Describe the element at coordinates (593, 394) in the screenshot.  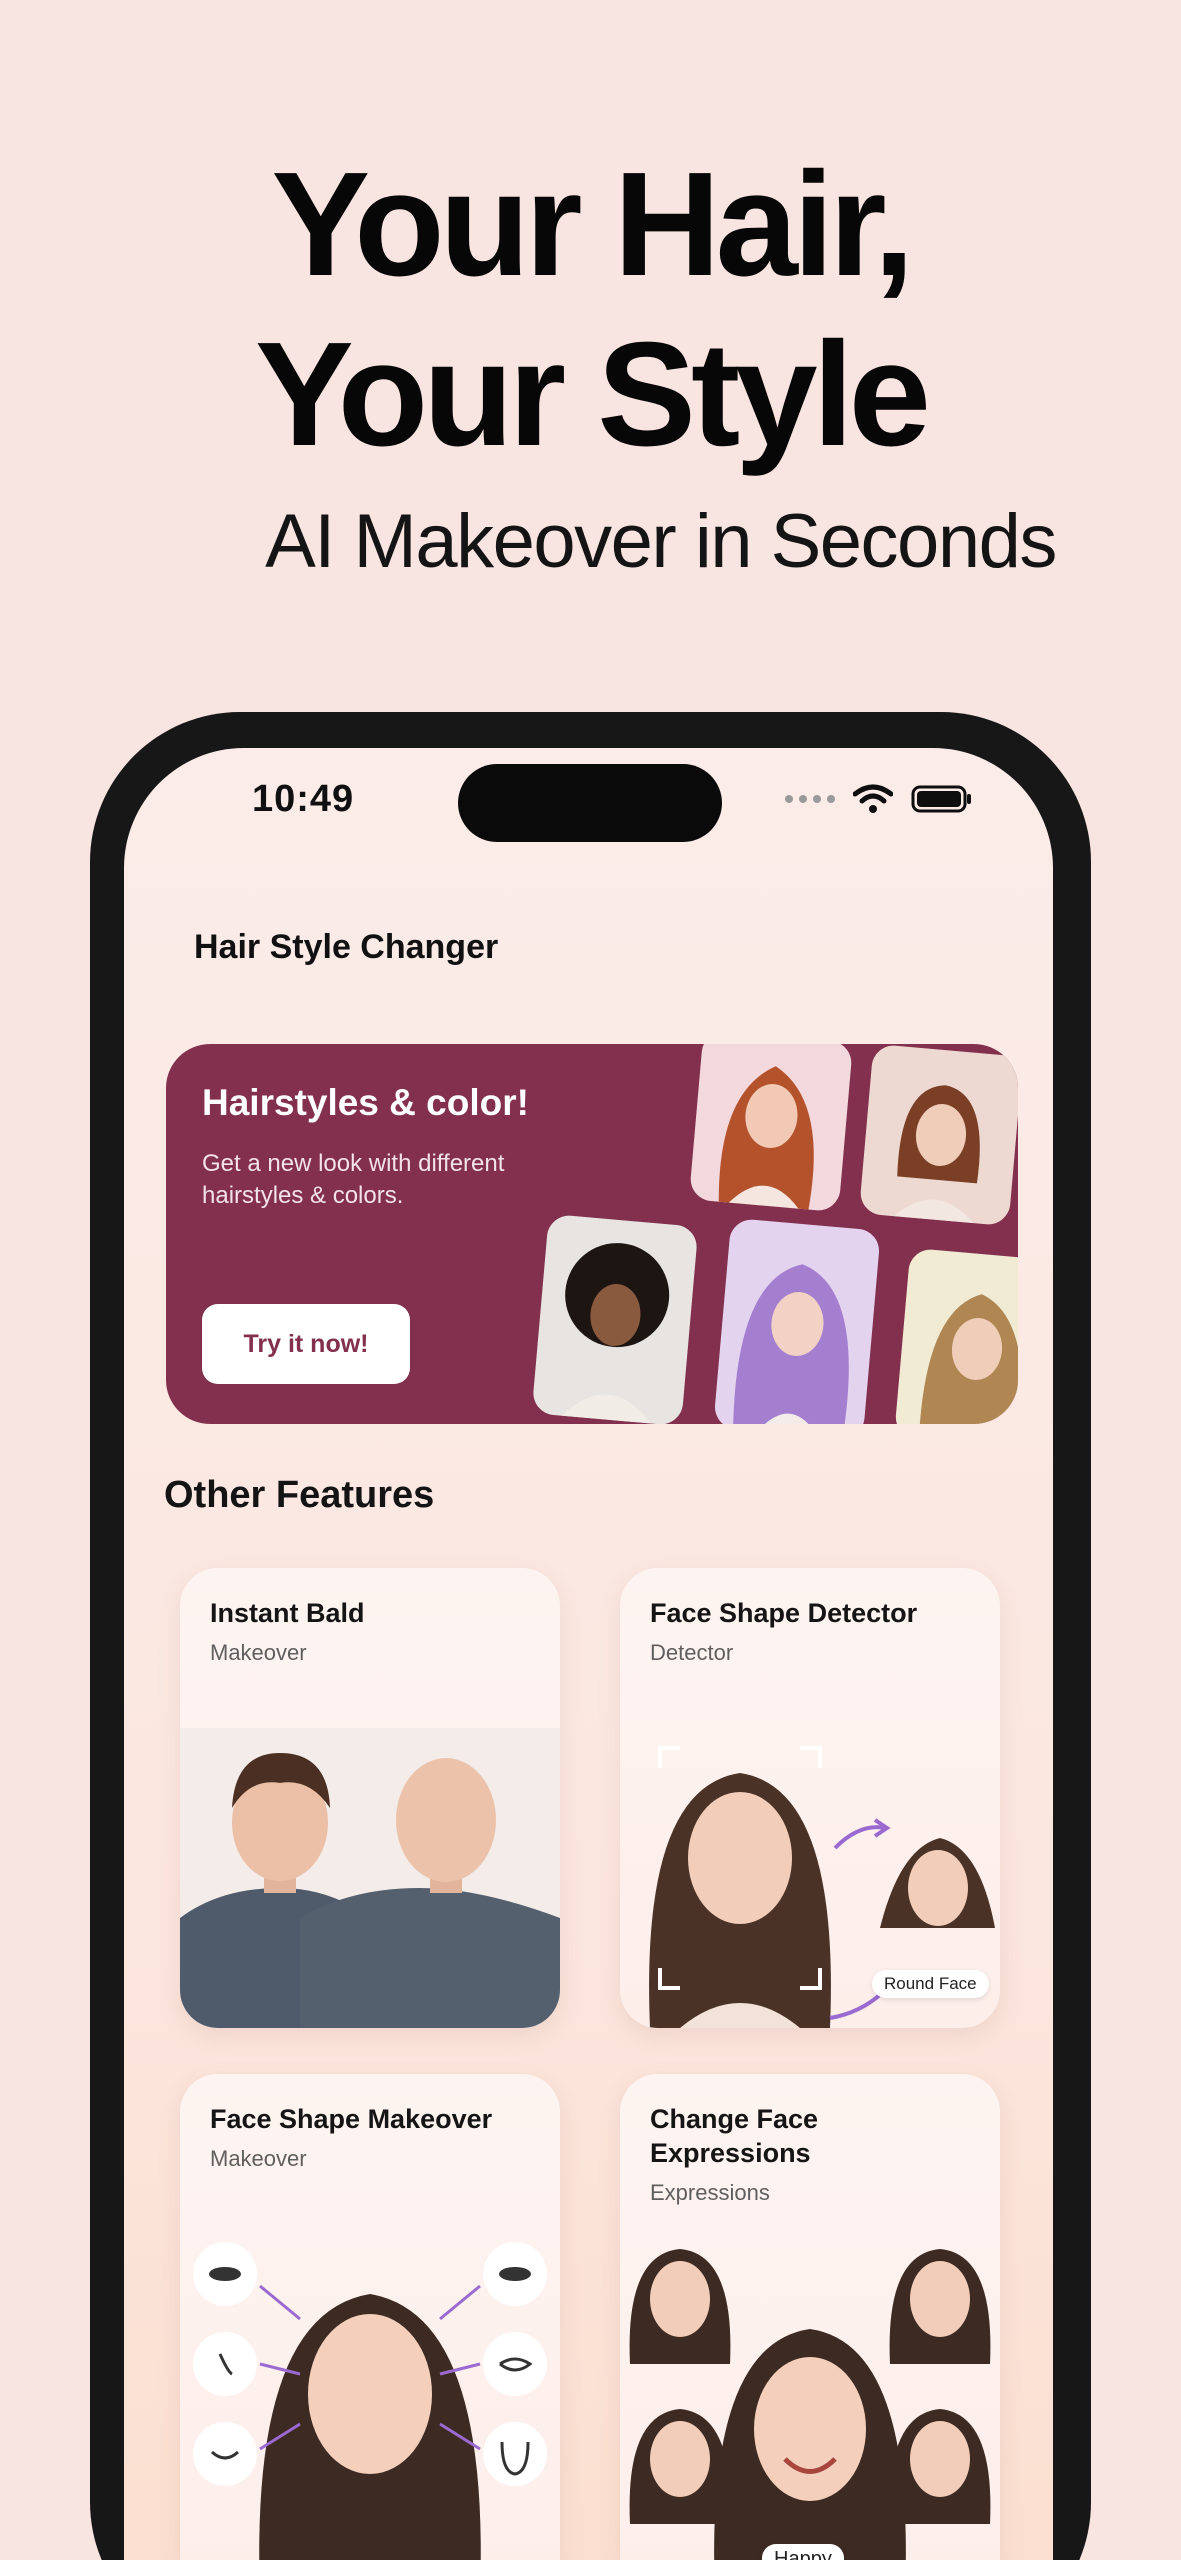
I see `hero-title-line-2: Your Style` at that location.